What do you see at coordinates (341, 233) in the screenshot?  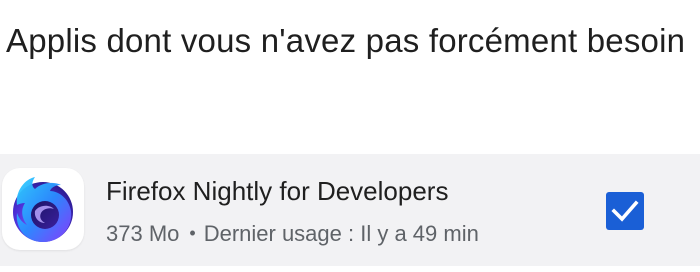 I see `app-last-used: Dernier usage : Il y a 49 min` at bounding box center [341, 233].